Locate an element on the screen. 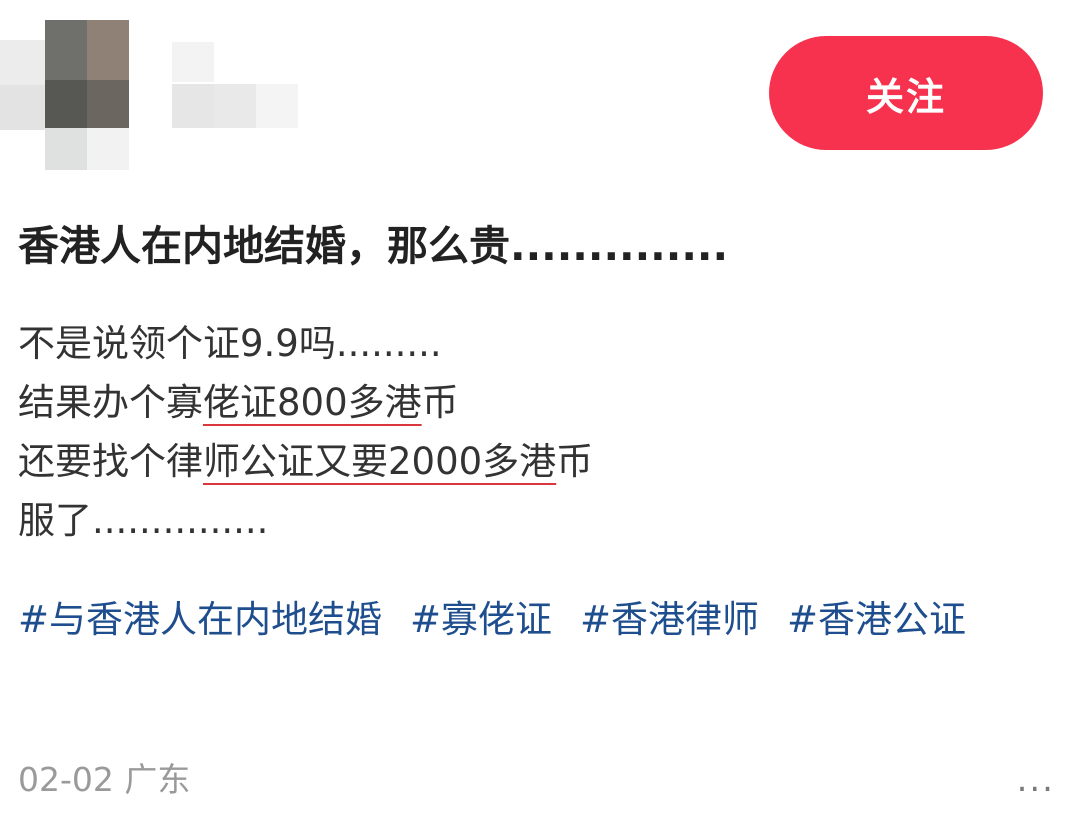  follow-button: 关注 is located at coordinates (906, 93).